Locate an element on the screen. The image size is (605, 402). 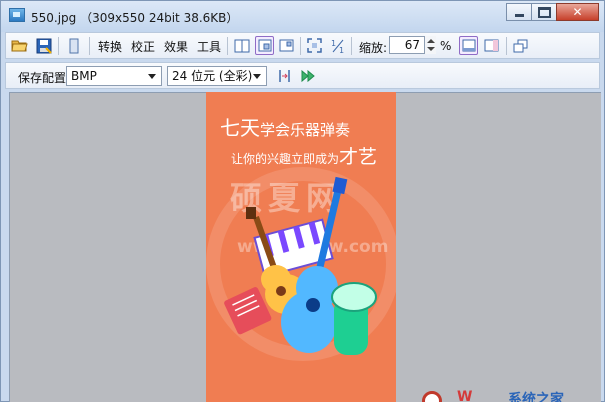
split-vertical-icon is located at coordinates (241, 45).